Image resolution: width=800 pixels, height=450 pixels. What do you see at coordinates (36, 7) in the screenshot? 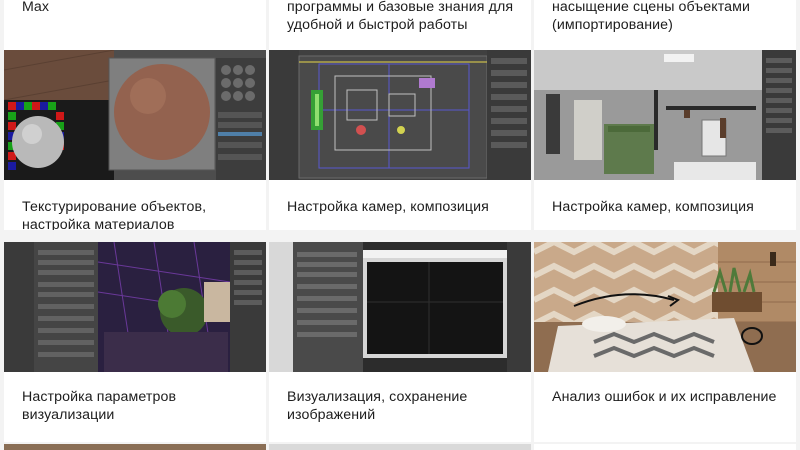
I see `lesson-caption: Max` at bounding box center [36, 7].